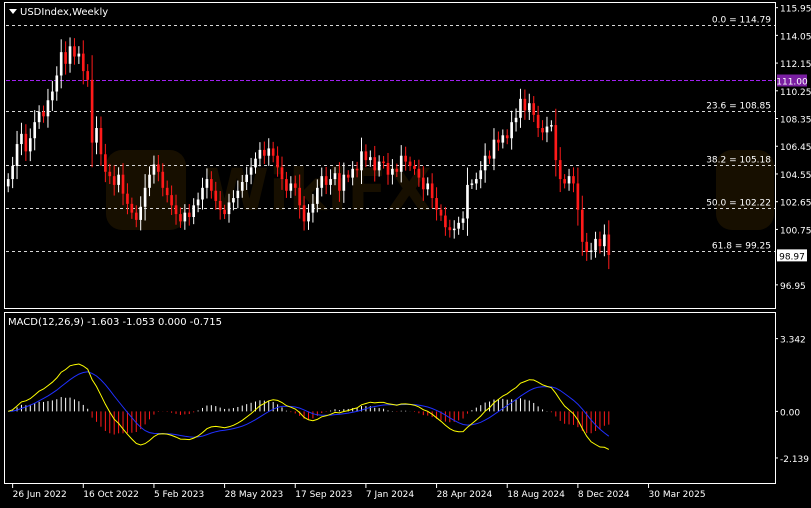 Image resolution: width=811 pixels, height=508 pixels. I want to click on macd-main-line, so click(309, 406).